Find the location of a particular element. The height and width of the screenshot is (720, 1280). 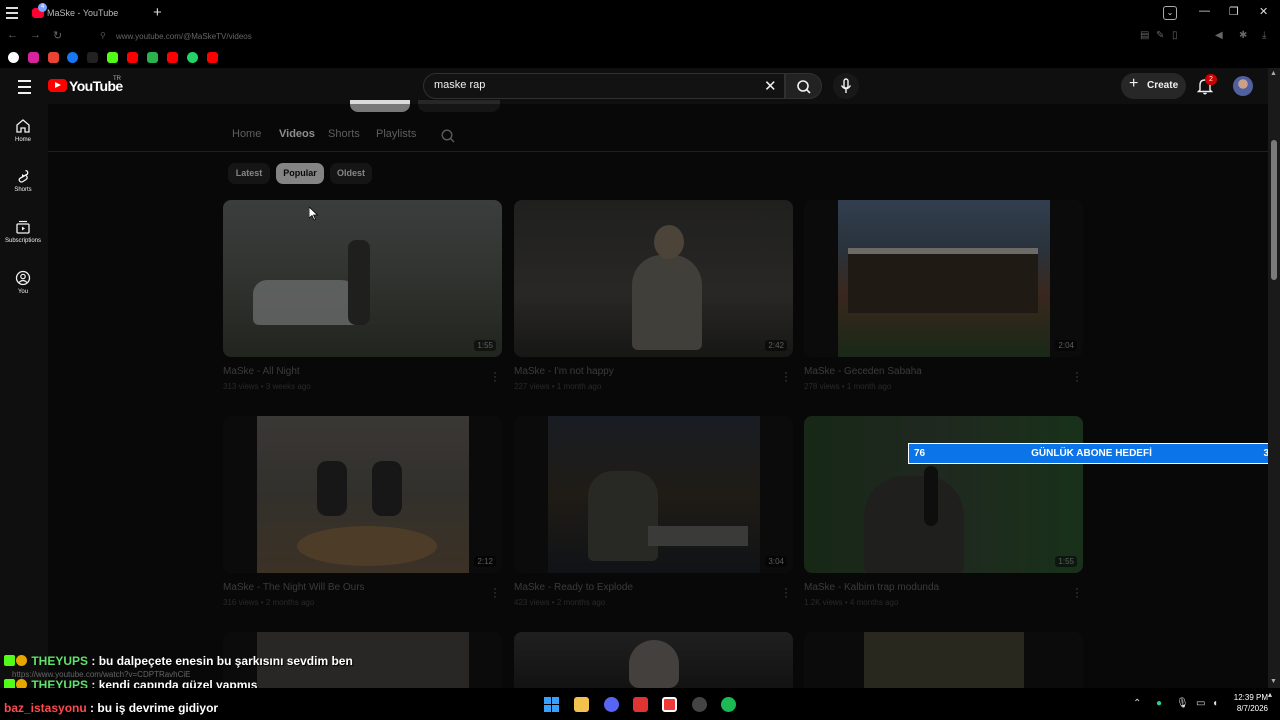

video-meta: 227 views • 1 month ago is located at coordinates (558, 386).